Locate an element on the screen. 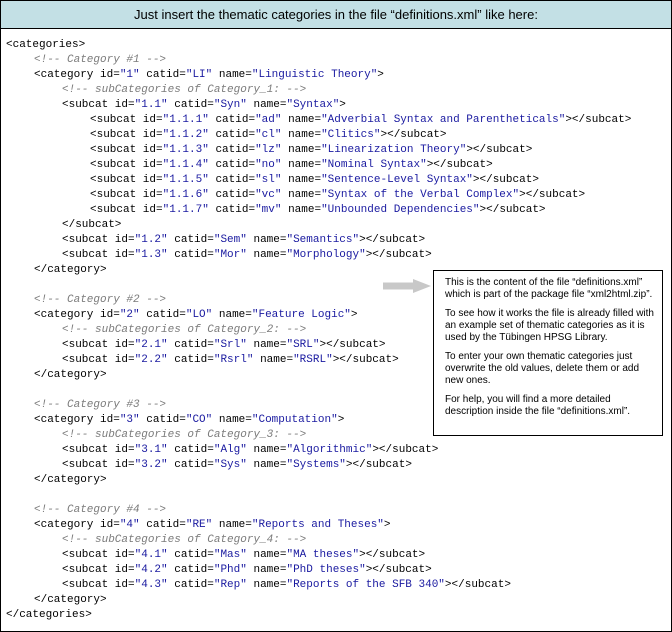  code-line: <categories> is located at coordinates (318, 45).